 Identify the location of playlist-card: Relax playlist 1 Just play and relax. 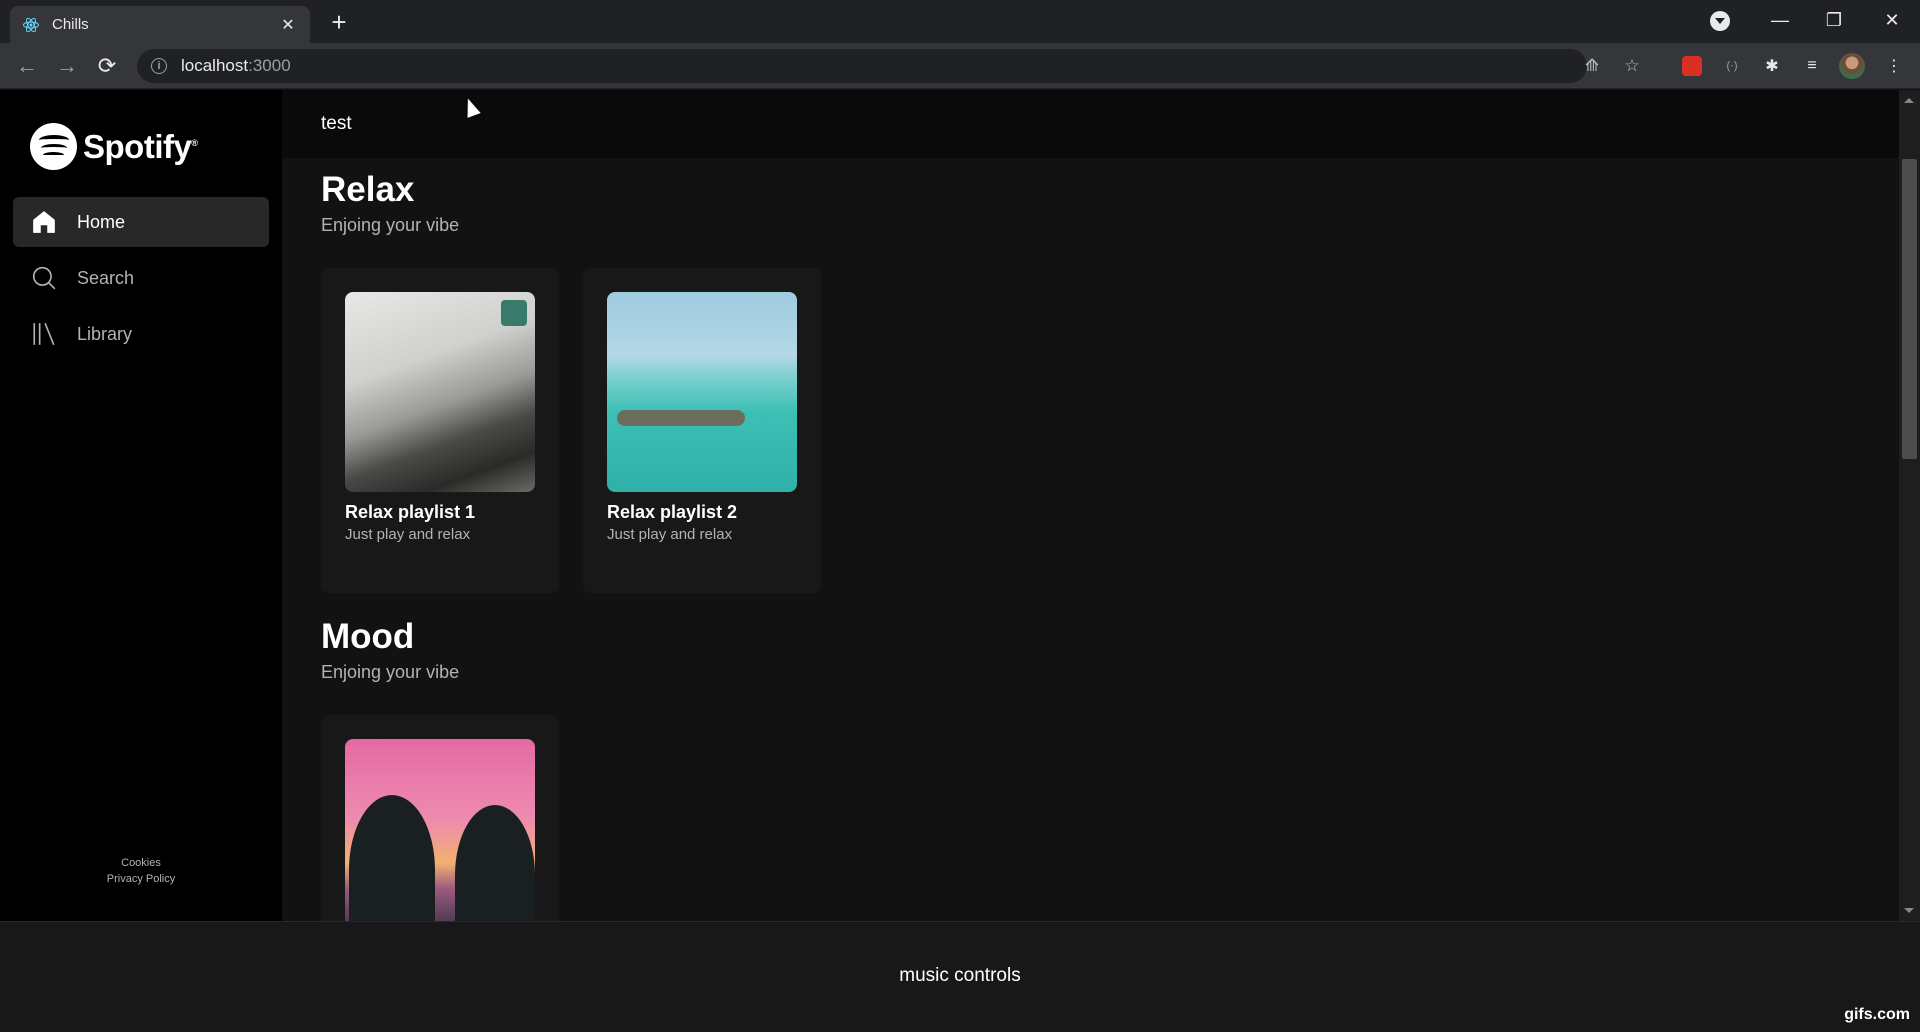
(440, 430).